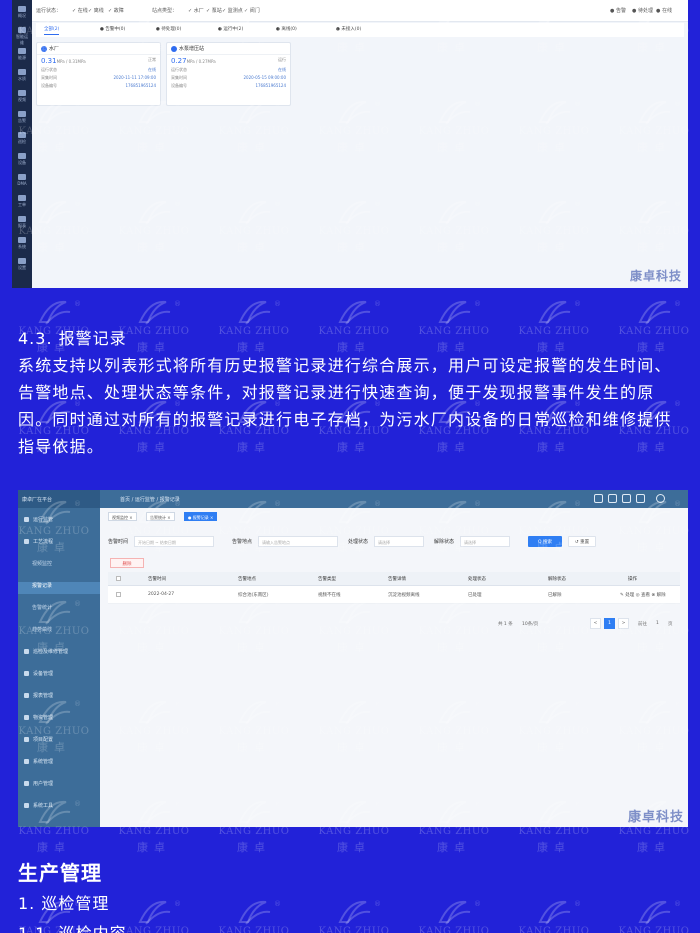  Describe the element at coordinates (230, 29) in the screenshot. I see `status-tab: ● 运行中(2)` at that location.